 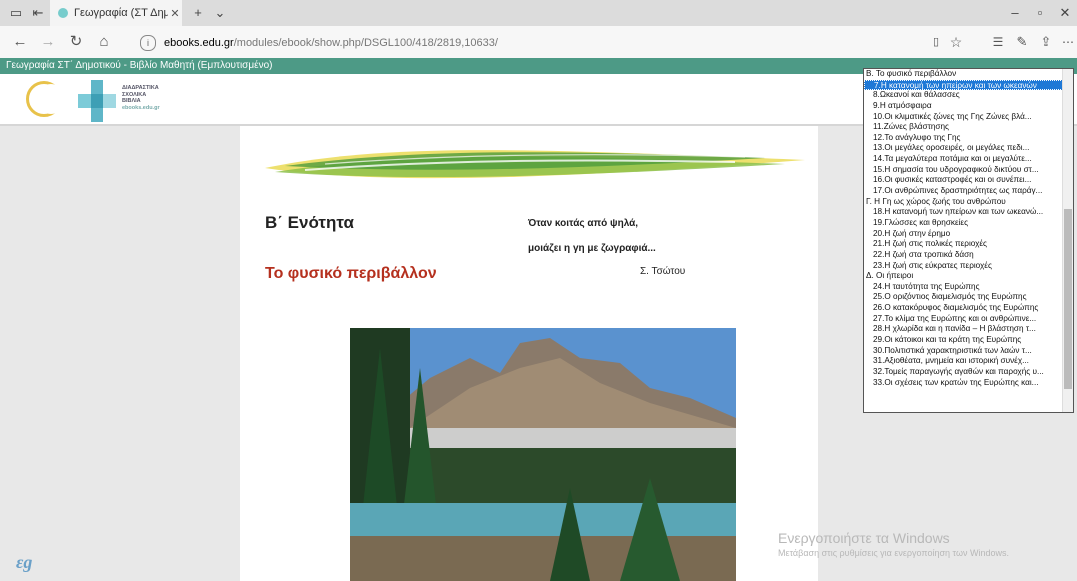 What do you see at coordinates (968, 234) in the screenshot?
I see `toc-item: 20.Η ζωή στην έρημο` at bounding box center [968, 234].